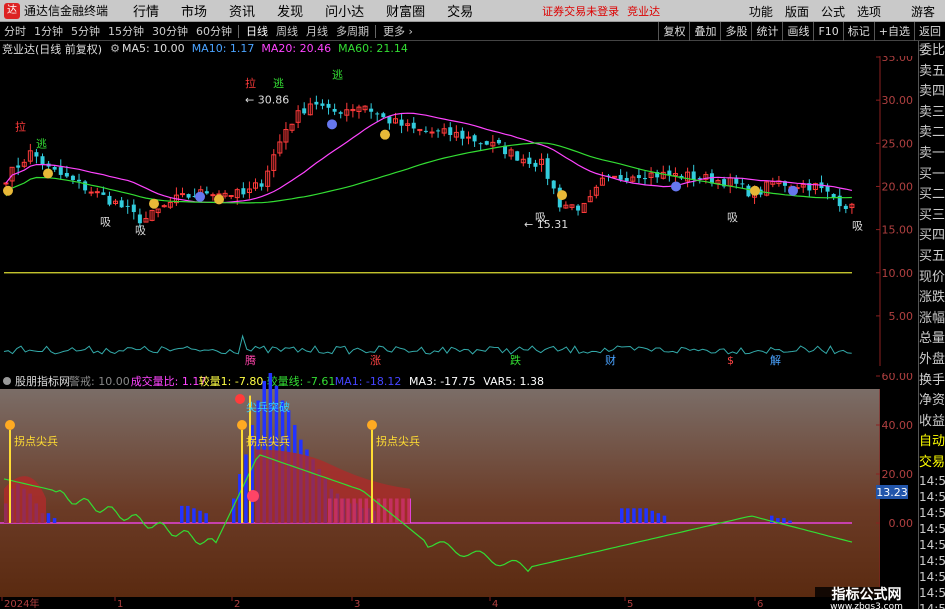  I want to click on price-axis-label: 30.00, so click(898, 100).